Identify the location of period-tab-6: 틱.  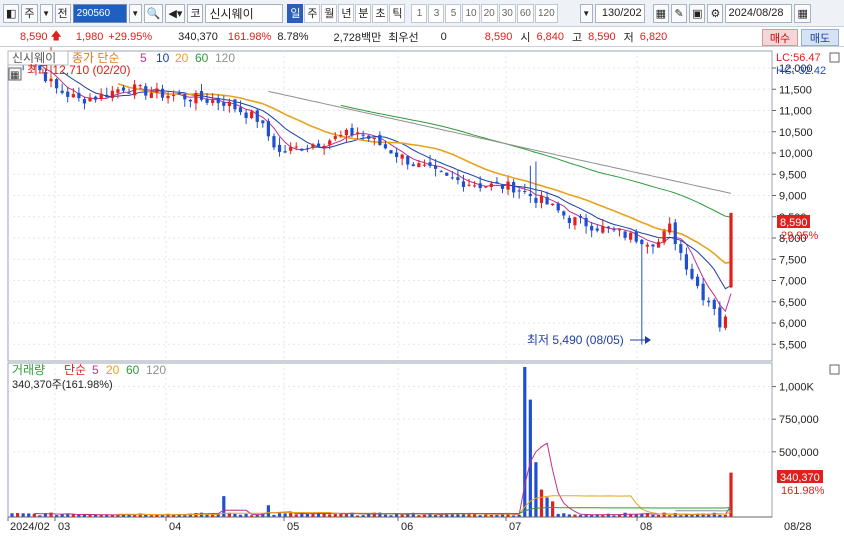
(397, 13).